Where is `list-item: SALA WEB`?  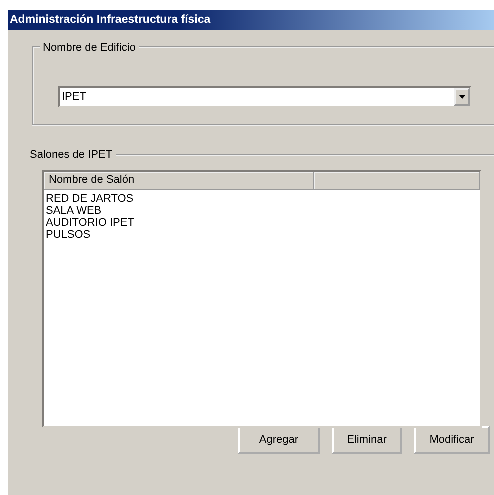
list-item: SALA WEB is located at coordinates (262, 210).